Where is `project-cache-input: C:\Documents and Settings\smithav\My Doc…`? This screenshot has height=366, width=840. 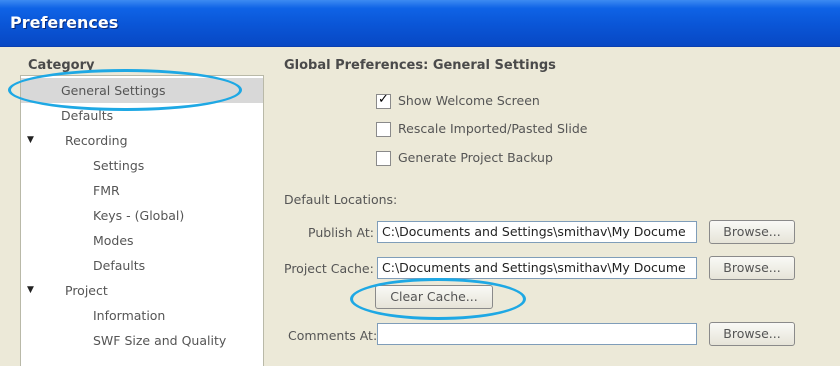 project-cache-input: C:\Documents and Settings\smithav\My Doc… is located at coordinates (537, 268).